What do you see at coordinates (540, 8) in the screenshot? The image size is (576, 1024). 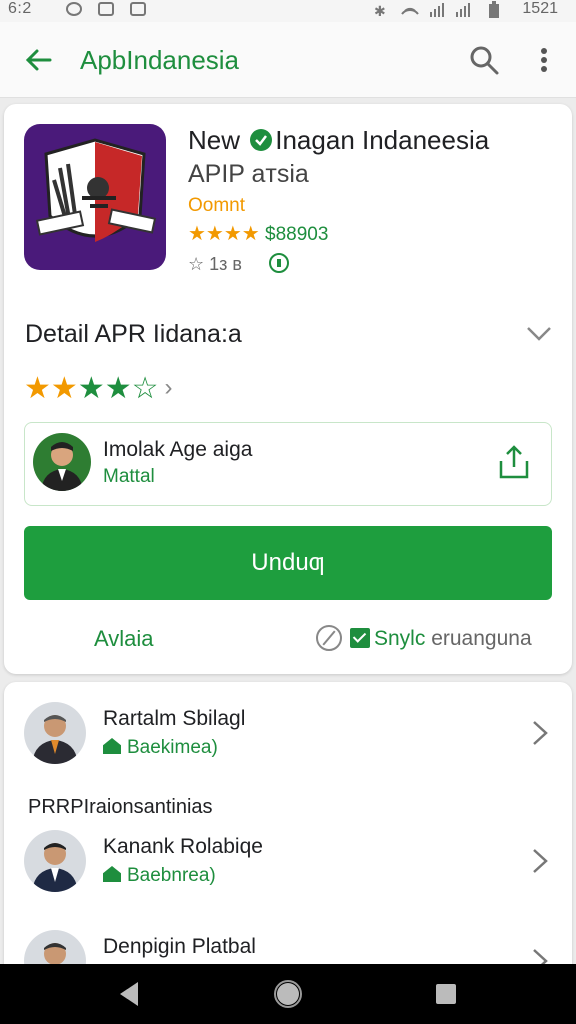 I see `status-clock: 1521` at bounding box center [540, 8].